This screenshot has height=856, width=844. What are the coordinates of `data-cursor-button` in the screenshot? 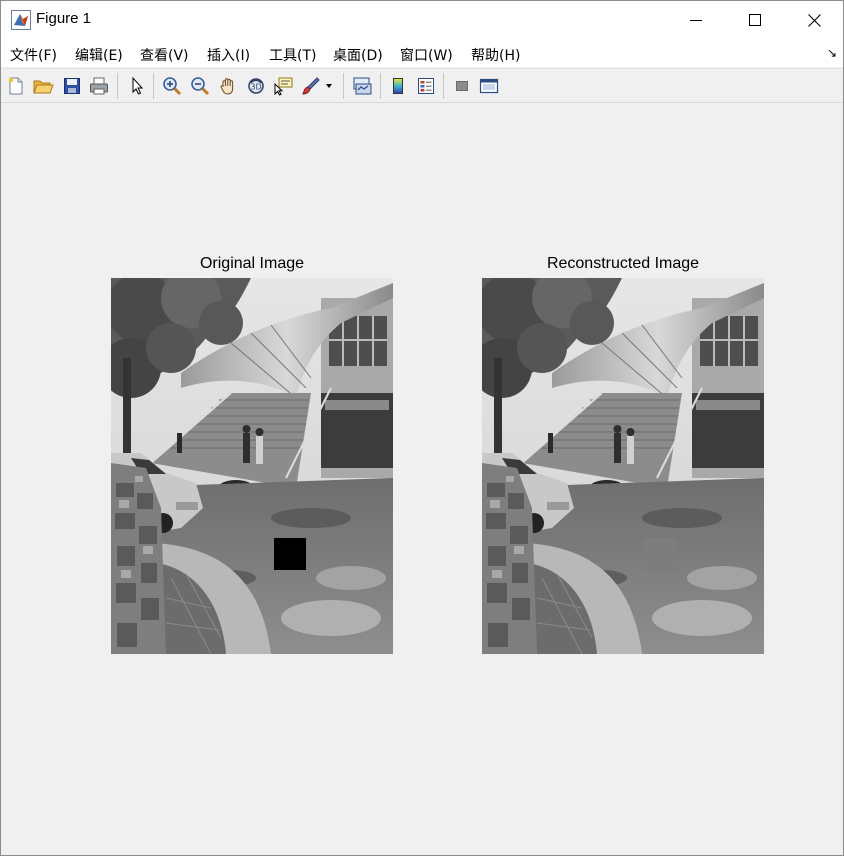 It's located at (283, 86).